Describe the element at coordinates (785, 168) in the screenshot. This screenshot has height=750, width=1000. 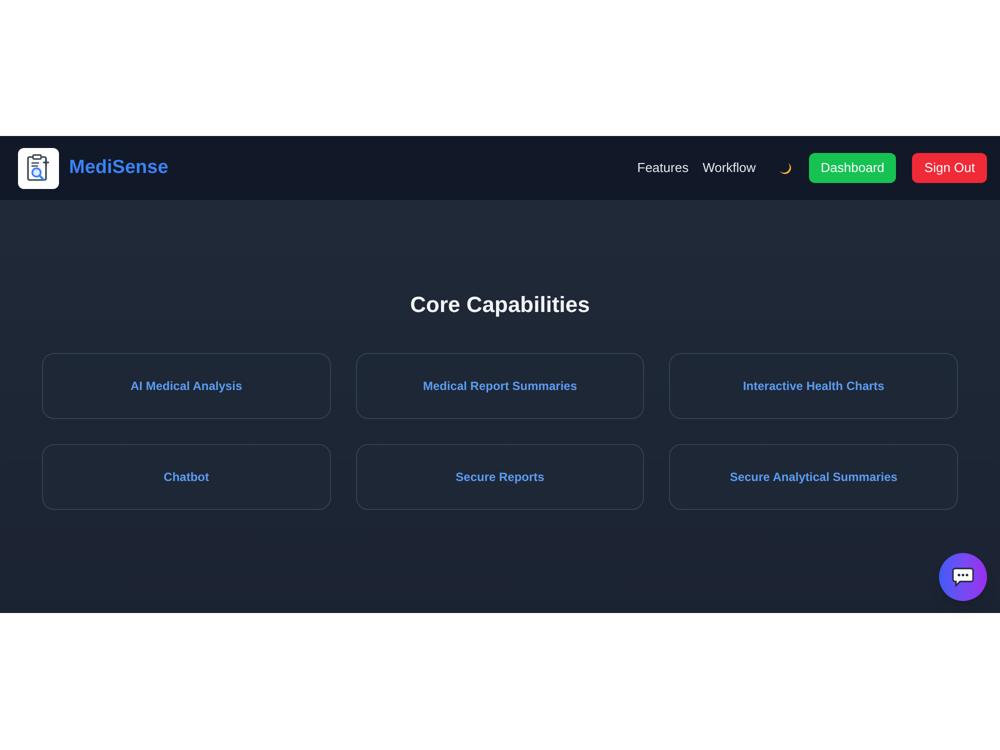
I see `moon-icon` at that location.